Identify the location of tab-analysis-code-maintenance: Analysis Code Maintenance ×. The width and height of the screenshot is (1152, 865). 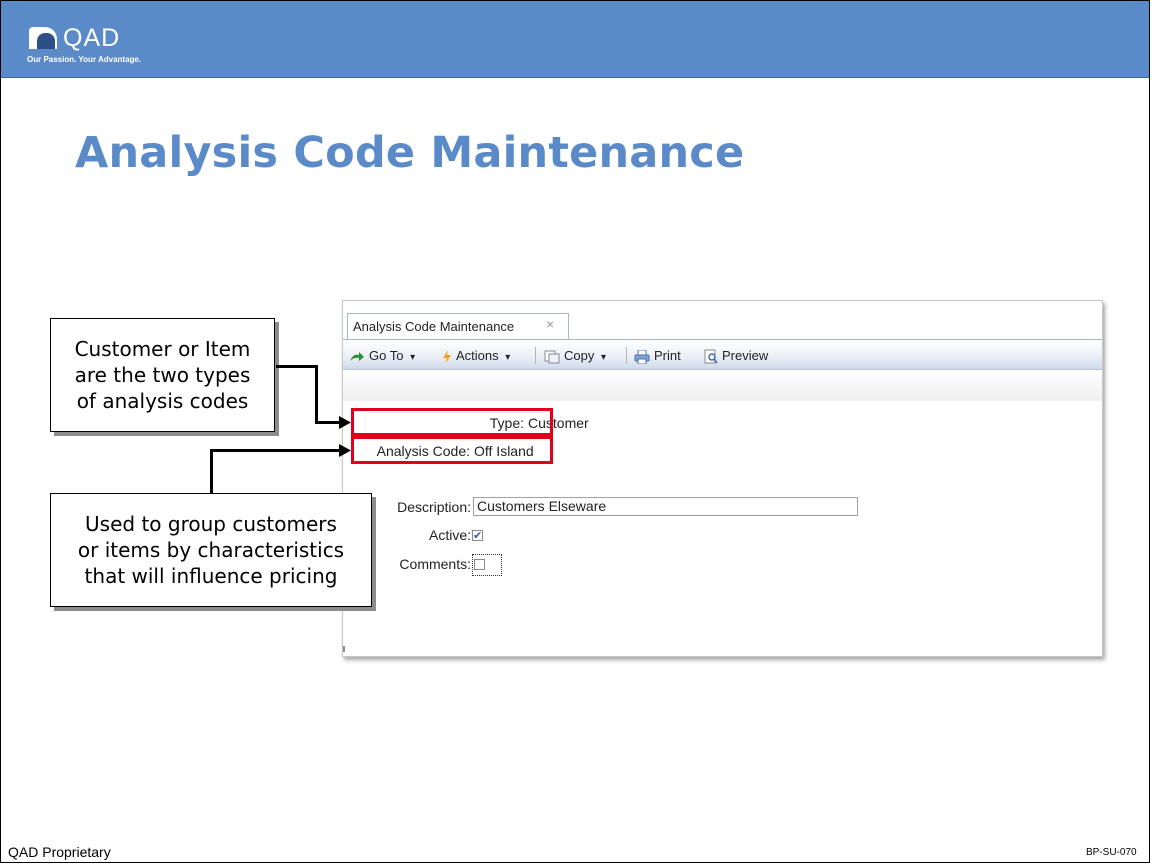
(458, 326).